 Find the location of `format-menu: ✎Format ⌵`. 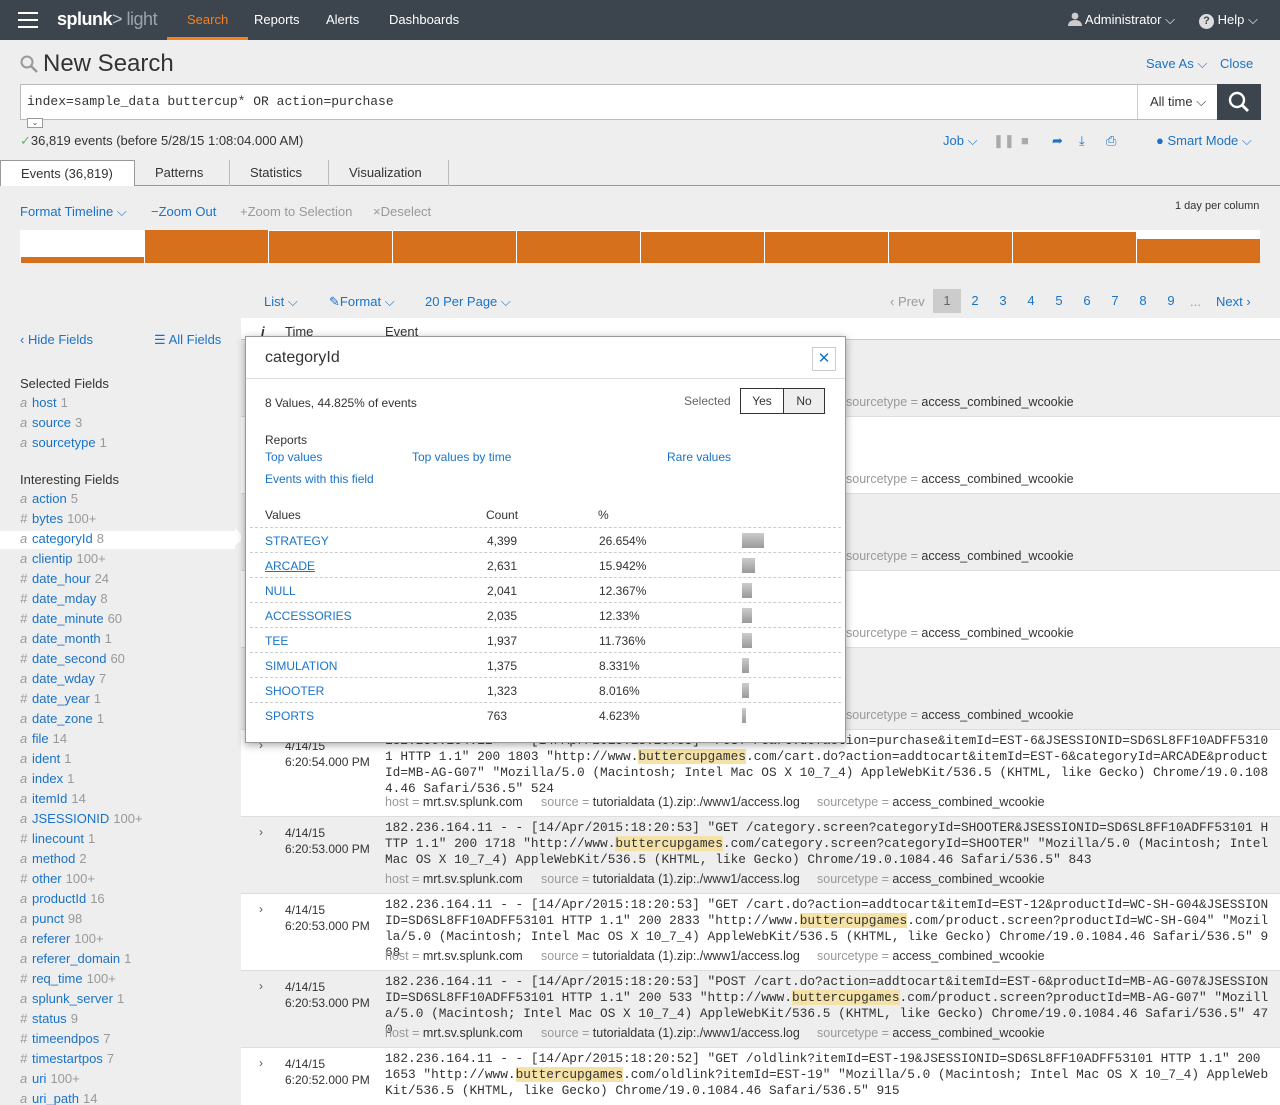

format-menu: ✎Format ⌵ is located at coordinates (362, 302).